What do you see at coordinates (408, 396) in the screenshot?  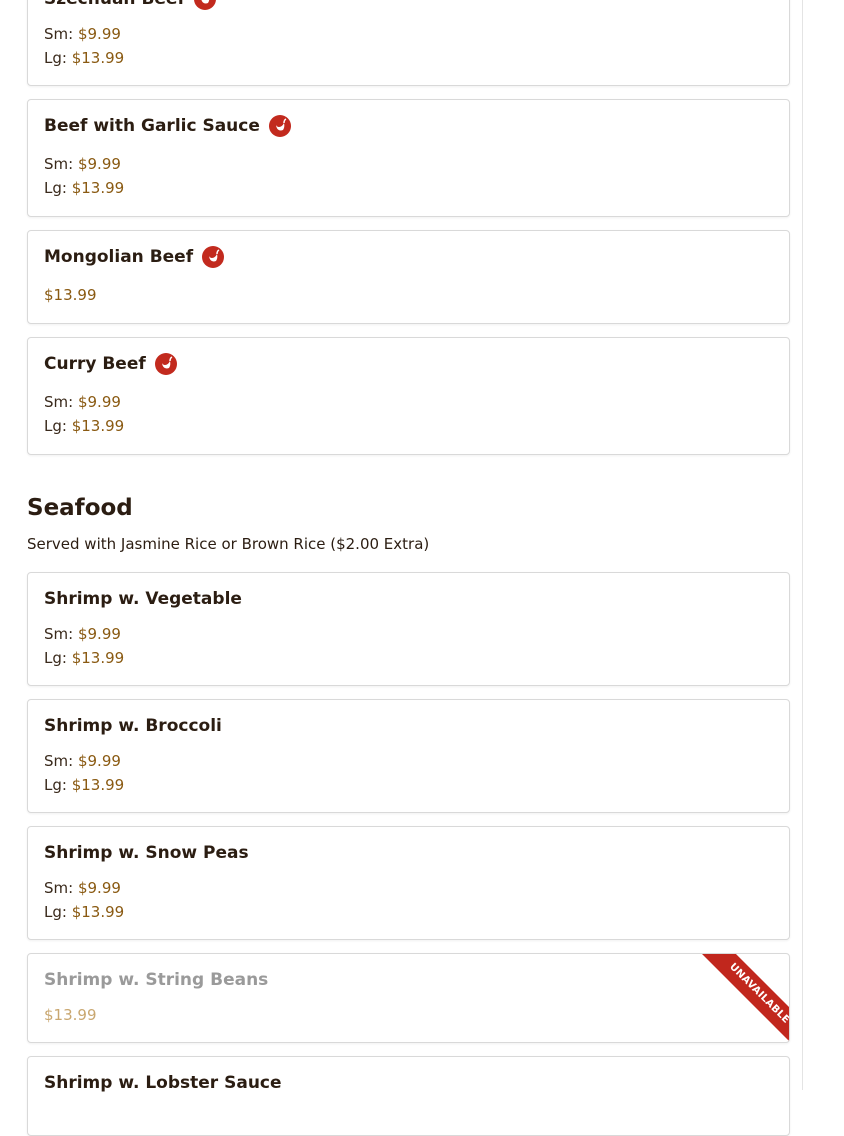 I see `menu-item-card: Curry Beef Sm: $9.99 Lg: $13.99` at bounding box center [408, 396].